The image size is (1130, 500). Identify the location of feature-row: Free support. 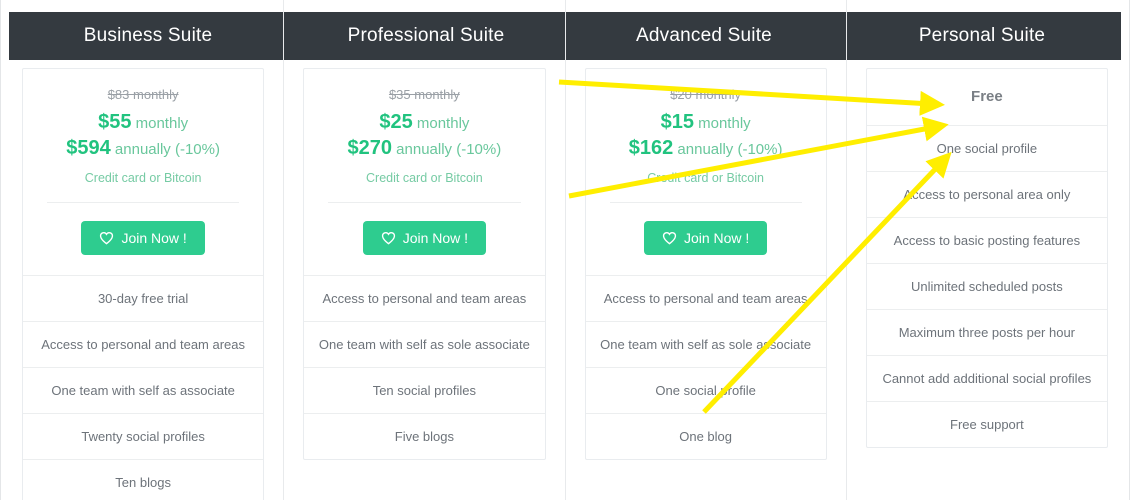
(987, 424).